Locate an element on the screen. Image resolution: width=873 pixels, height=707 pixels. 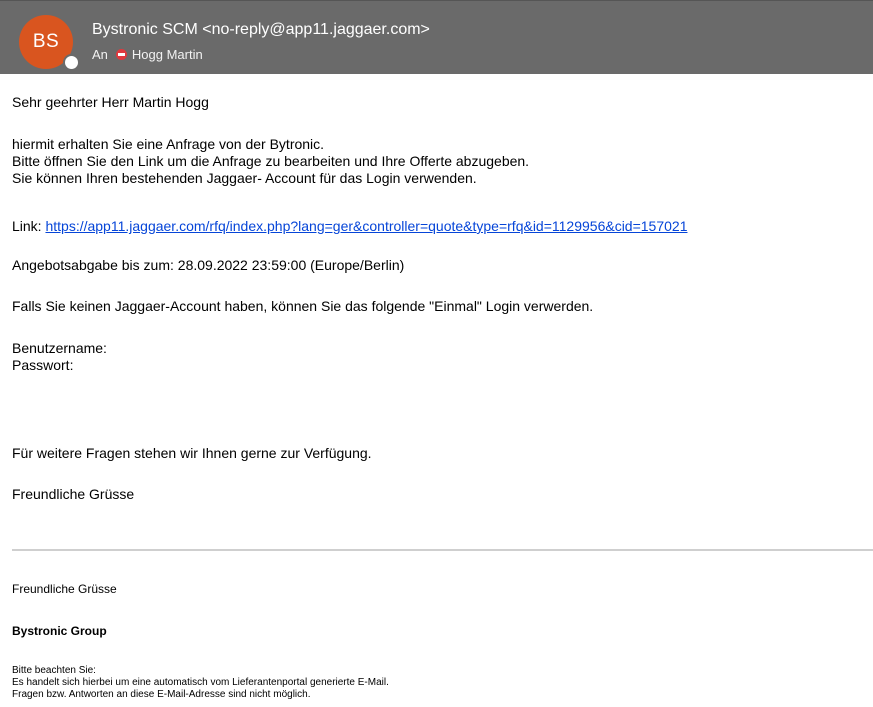
note-line: Bitte beachten Sie: is located at coordinates (54, 670).